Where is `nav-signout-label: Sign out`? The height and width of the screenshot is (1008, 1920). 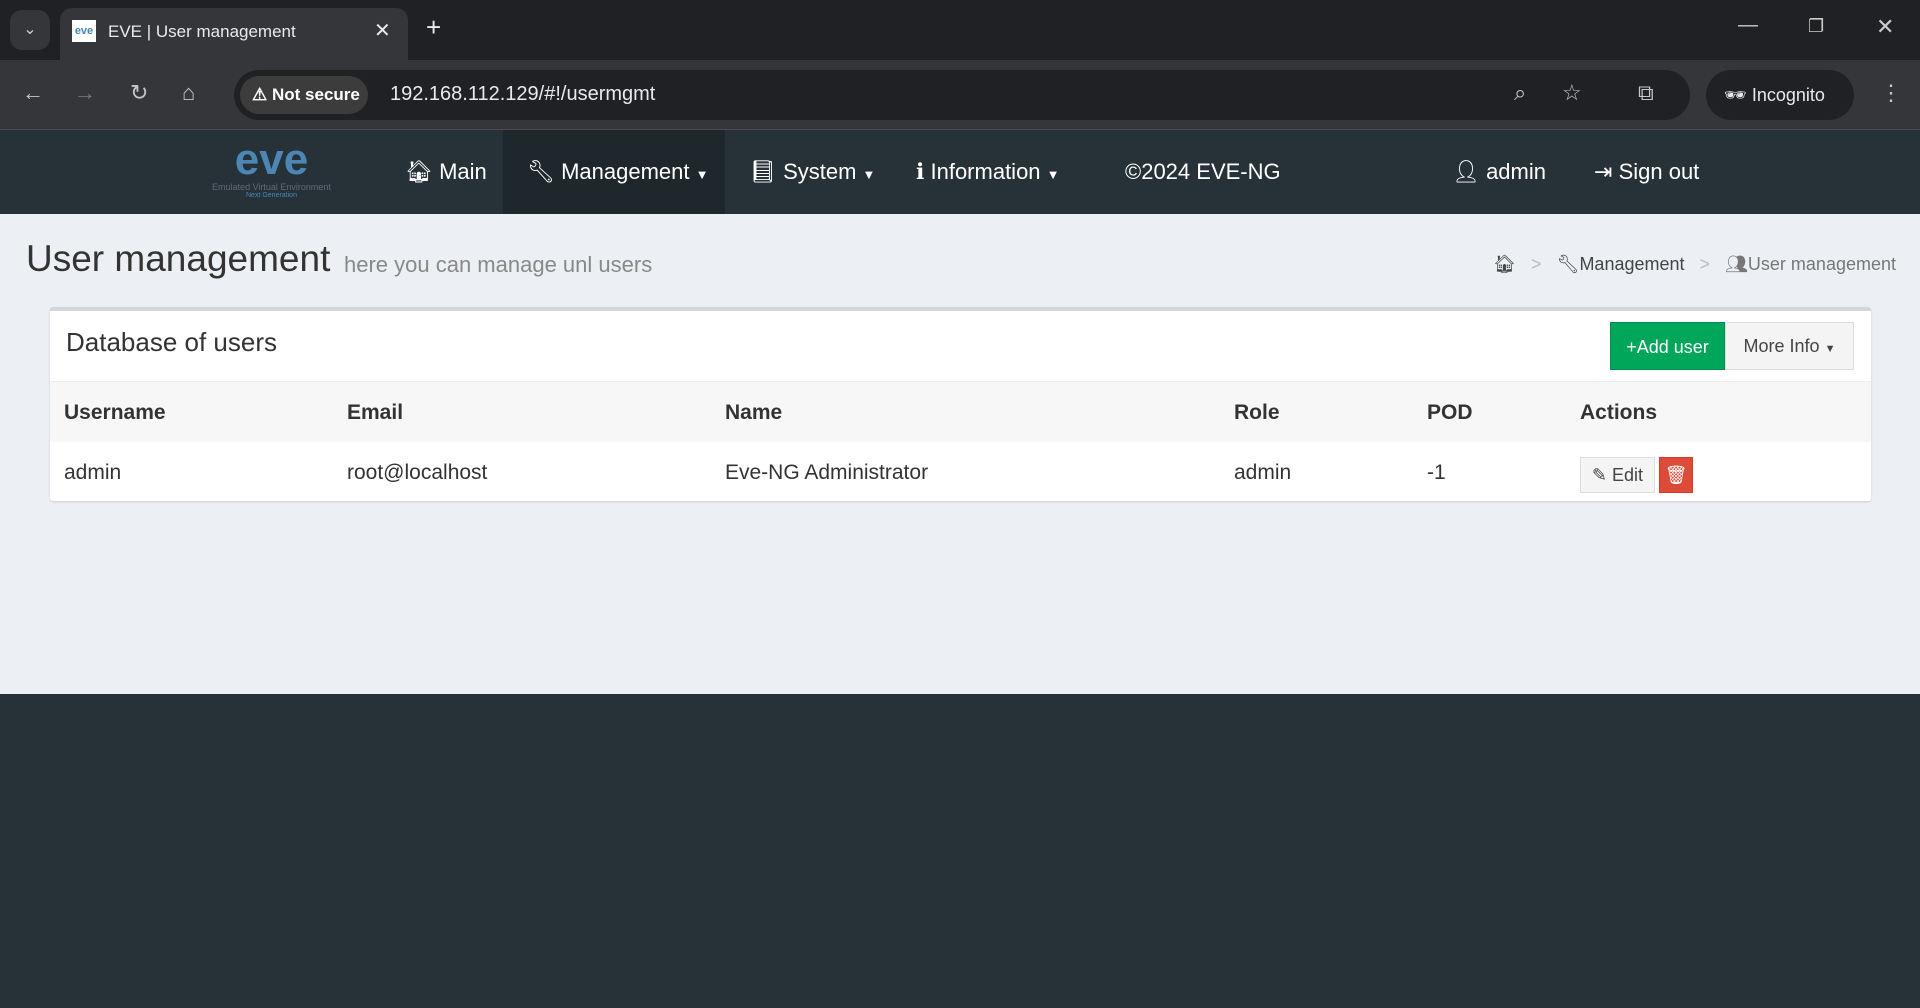 nav-signout-label: Sign out is located at coordinates (1659, 171).